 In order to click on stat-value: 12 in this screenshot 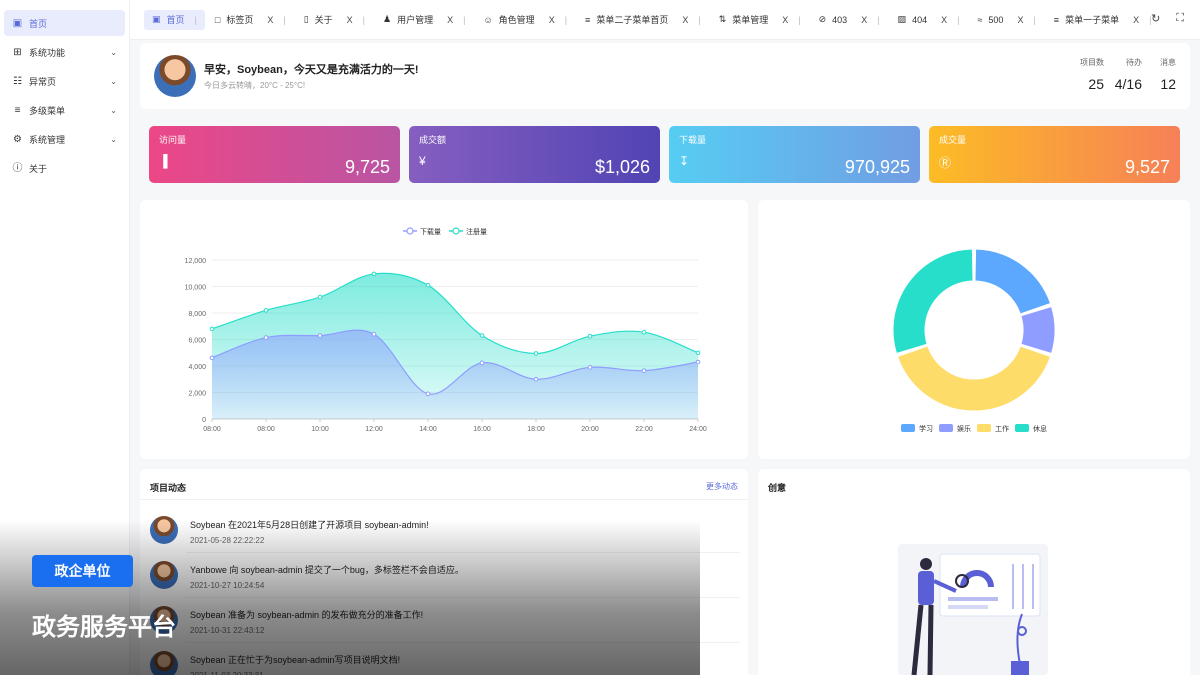, I will do `click(1168, 84)`.